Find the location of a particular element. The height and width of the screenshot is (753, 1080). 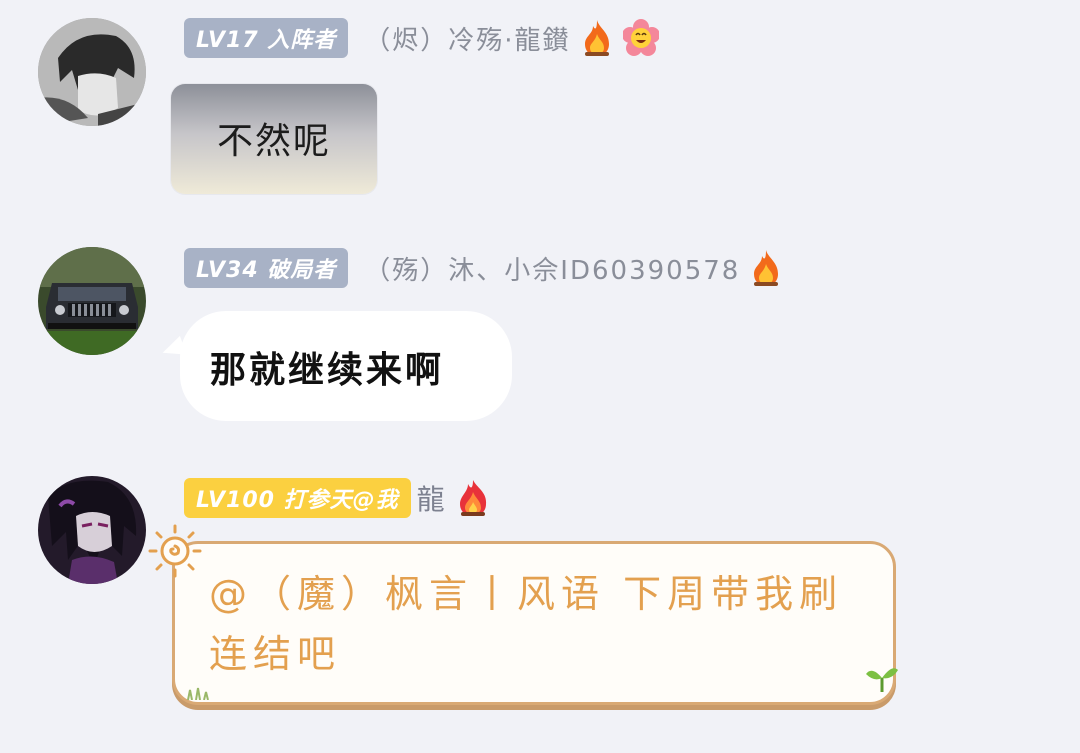

message-bubble: 不然呢 is located at coordinates (274, 139).